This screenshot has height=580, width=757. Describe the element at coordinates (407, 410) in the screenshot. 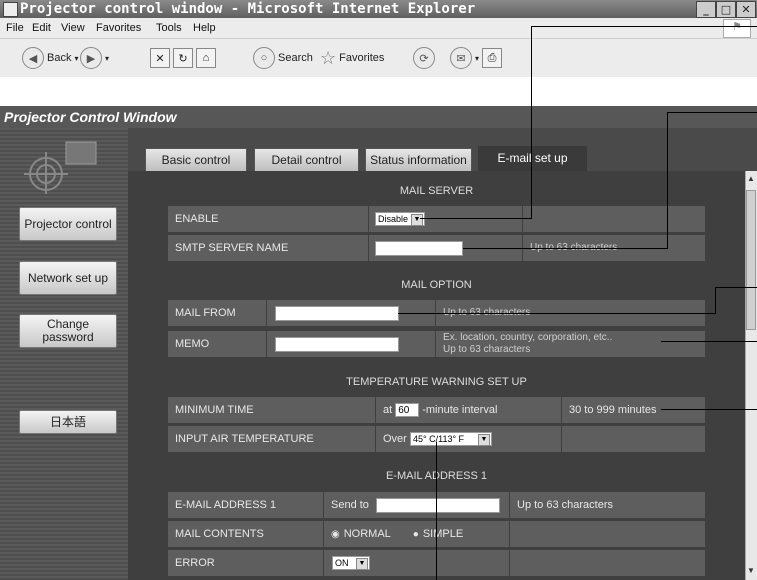

I see `minimum-time-input: 60` at that location.